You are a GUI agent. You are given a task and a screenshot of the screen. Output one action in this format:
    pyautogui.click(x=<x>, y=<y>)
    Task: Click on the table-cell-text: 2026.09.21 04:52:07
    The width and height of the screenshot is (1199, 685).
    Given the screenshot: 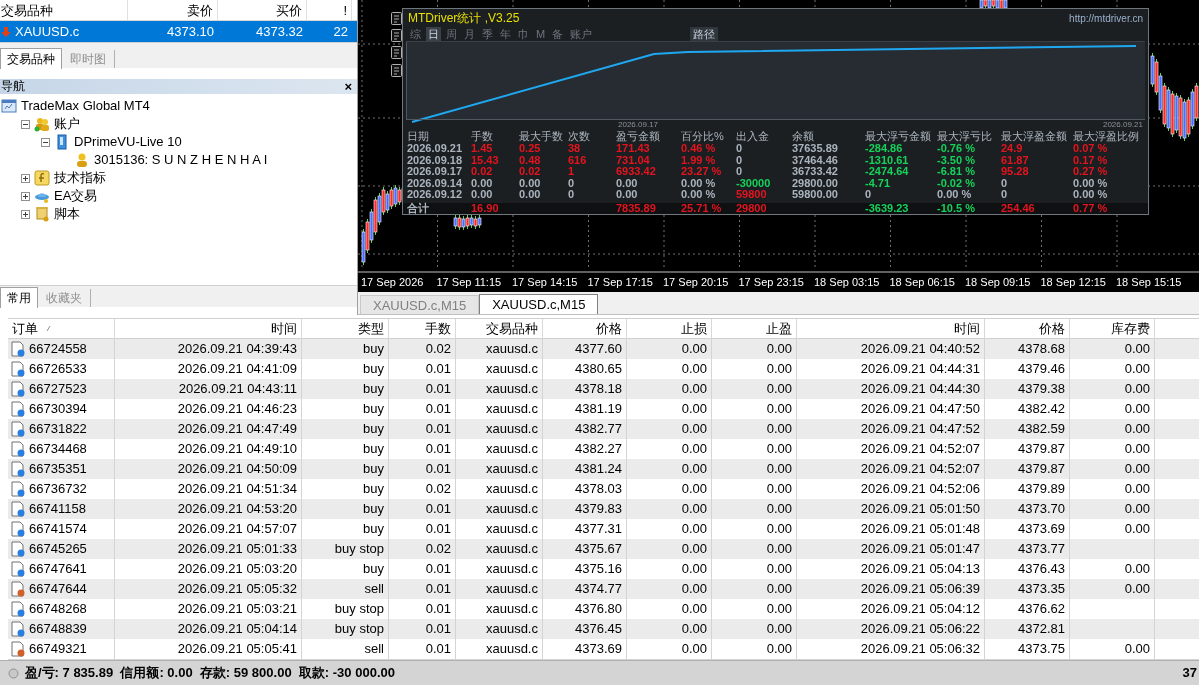 What is the action you would take?
    pyautogui.click(x=920, y=469)
    